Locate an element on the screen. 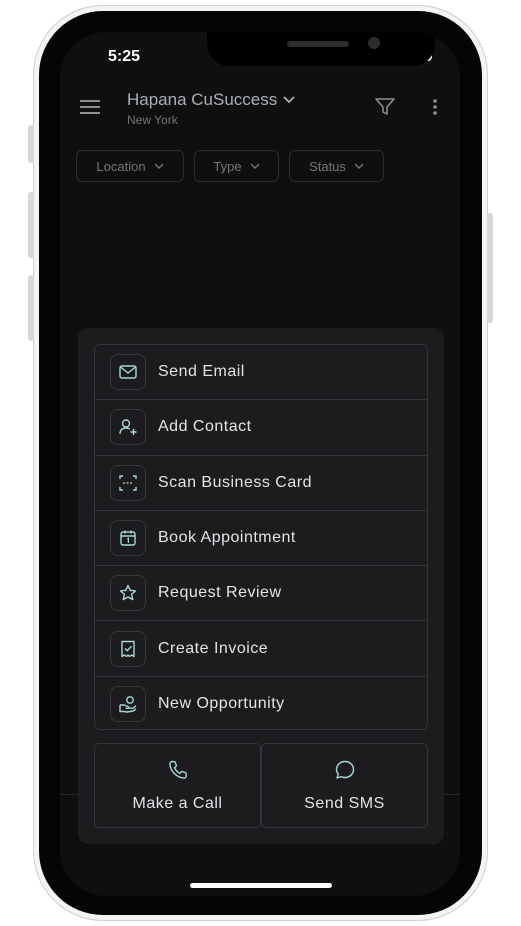  chip-label: Location is located at coordinates (121, 166).